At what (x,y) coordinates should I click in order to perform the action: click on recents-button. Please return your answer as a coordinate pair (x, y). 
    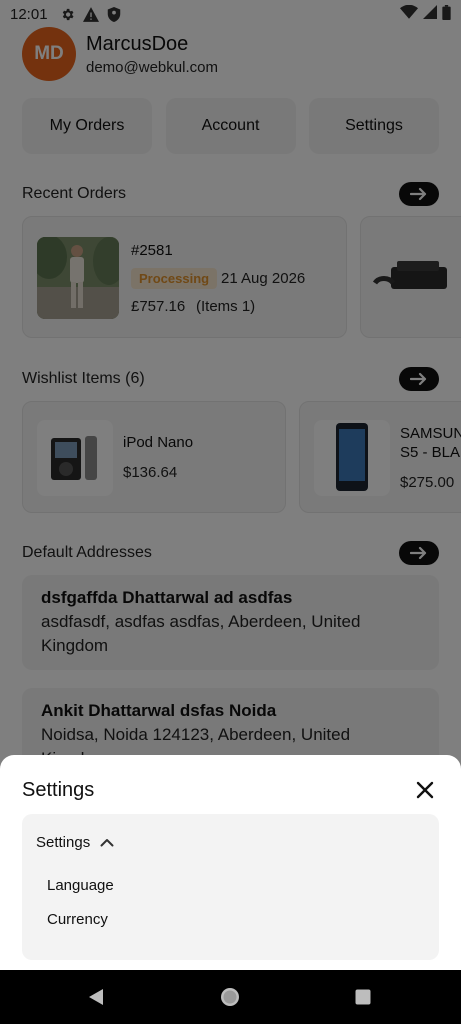
    Looking at the image, I should click on (363, 997).